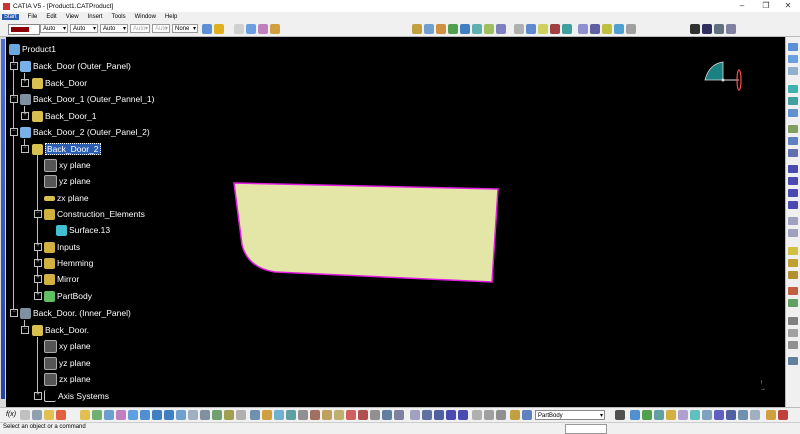 This screenshot has width=800, height=434. What do you see at coordinates (255, 415) in the screenshot?
I see `fillet-tool-icon` at bounding box center [255, 415].